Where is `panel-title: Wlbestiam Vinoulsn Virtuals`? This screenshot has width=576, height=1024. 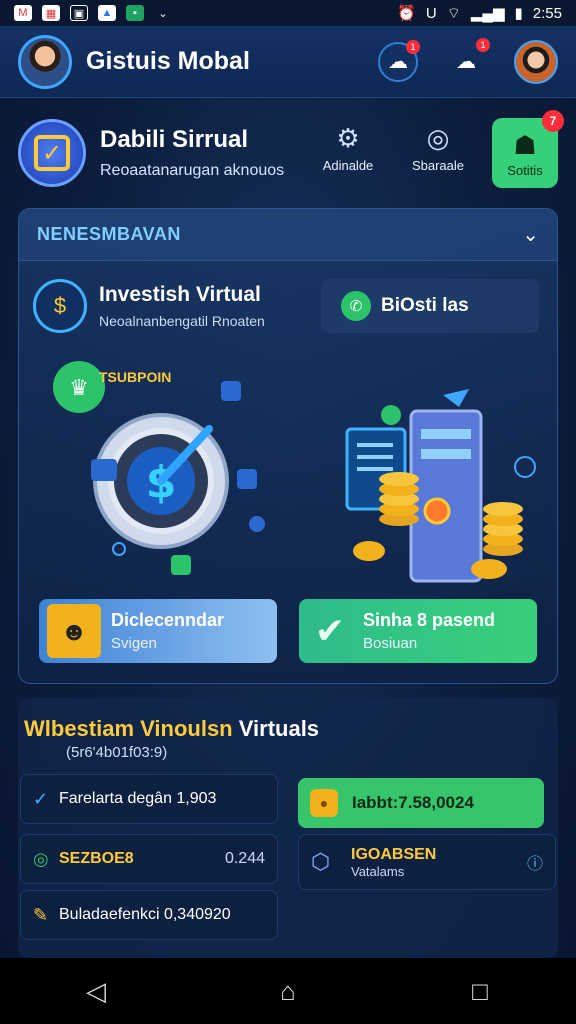
panel-title: Wlbestiam Vinoulsn Virtuals is located at coordinates (172, 728).